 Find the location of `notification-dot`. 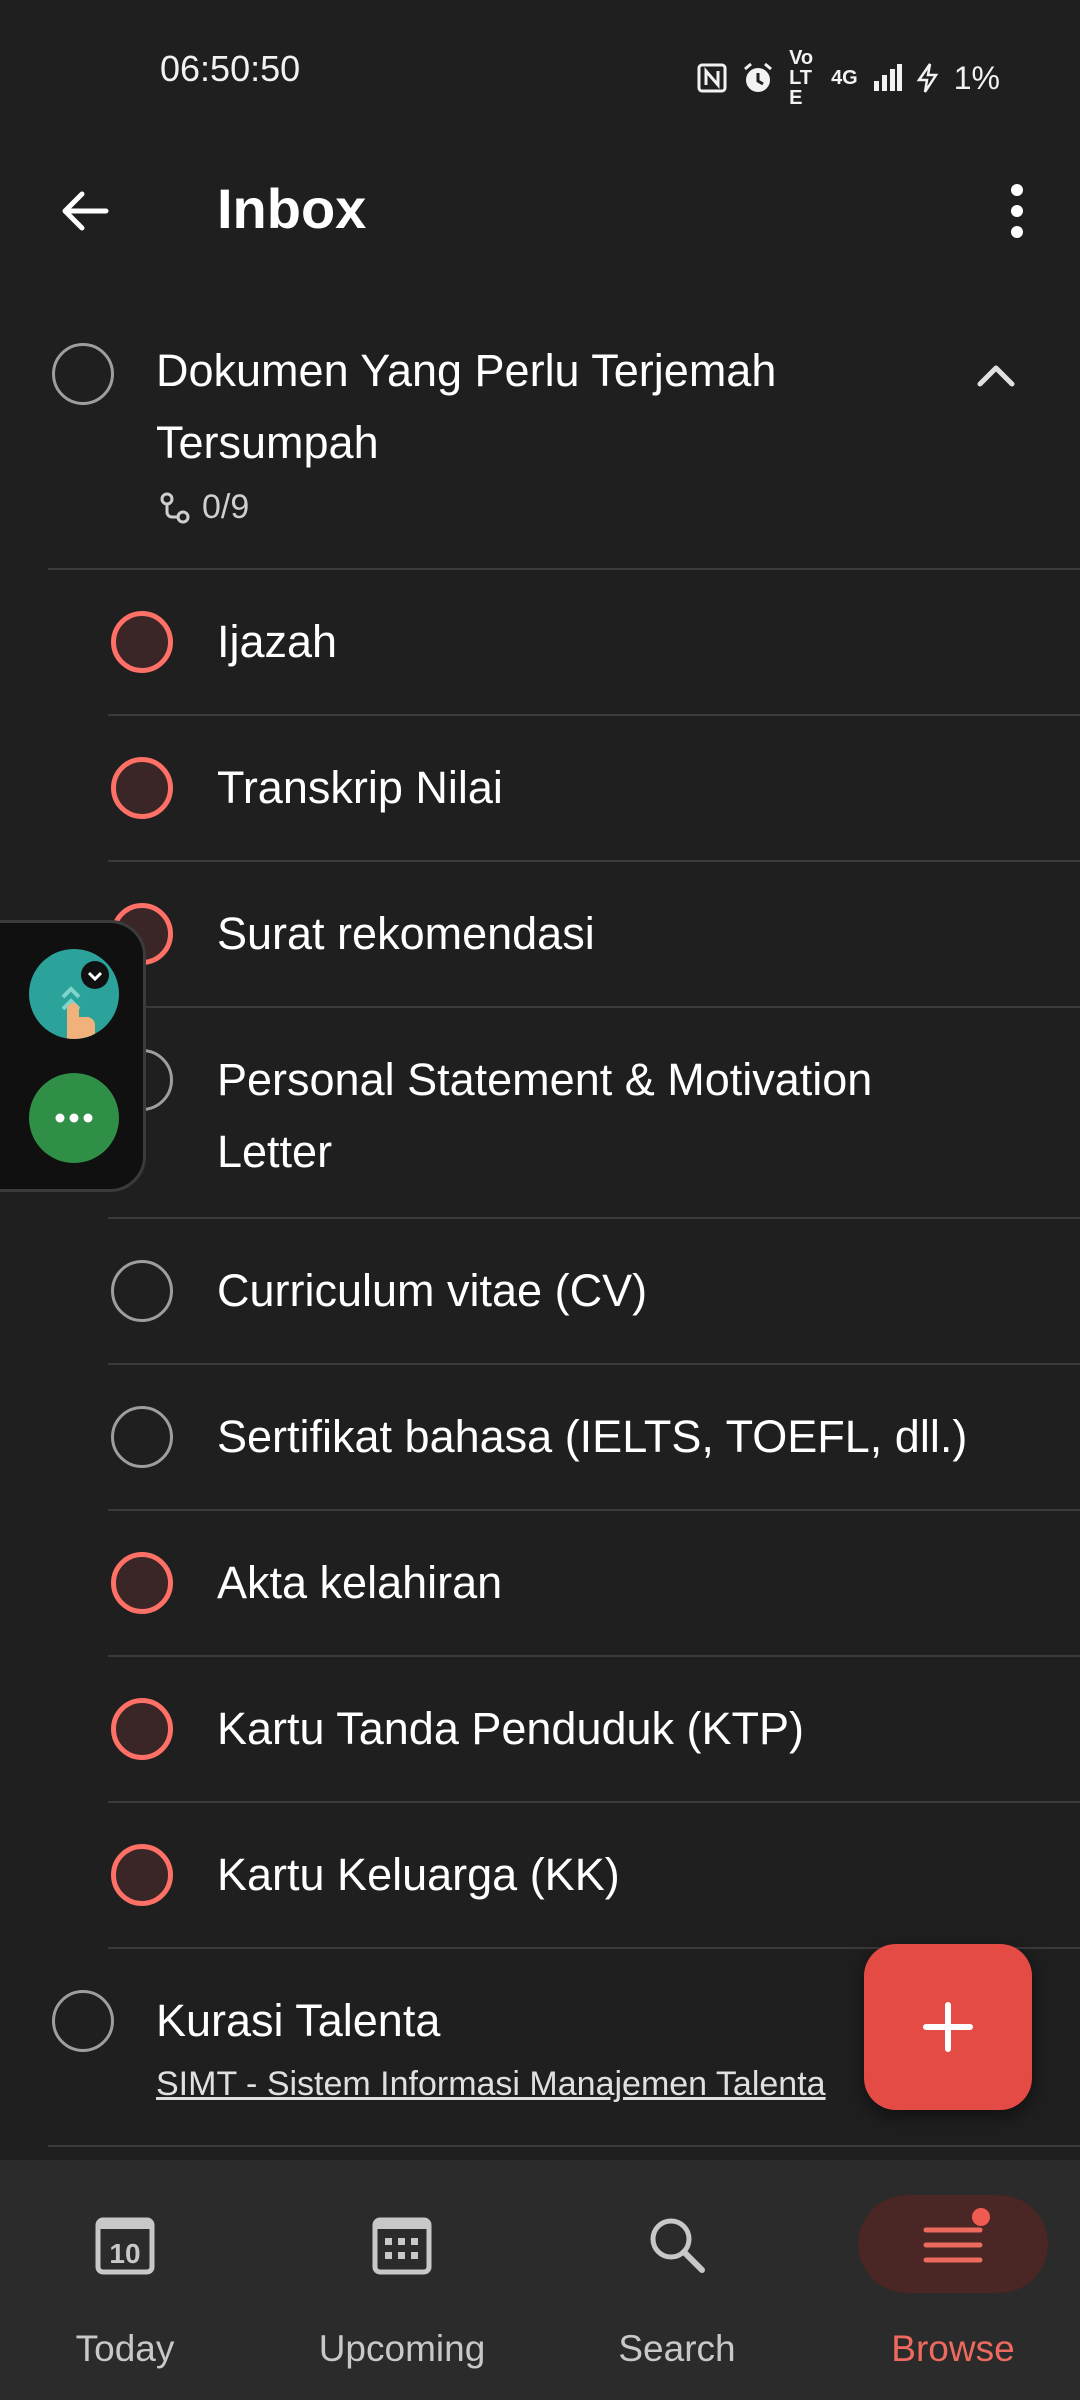

notification-dot is located at coordinates (981, 2217).